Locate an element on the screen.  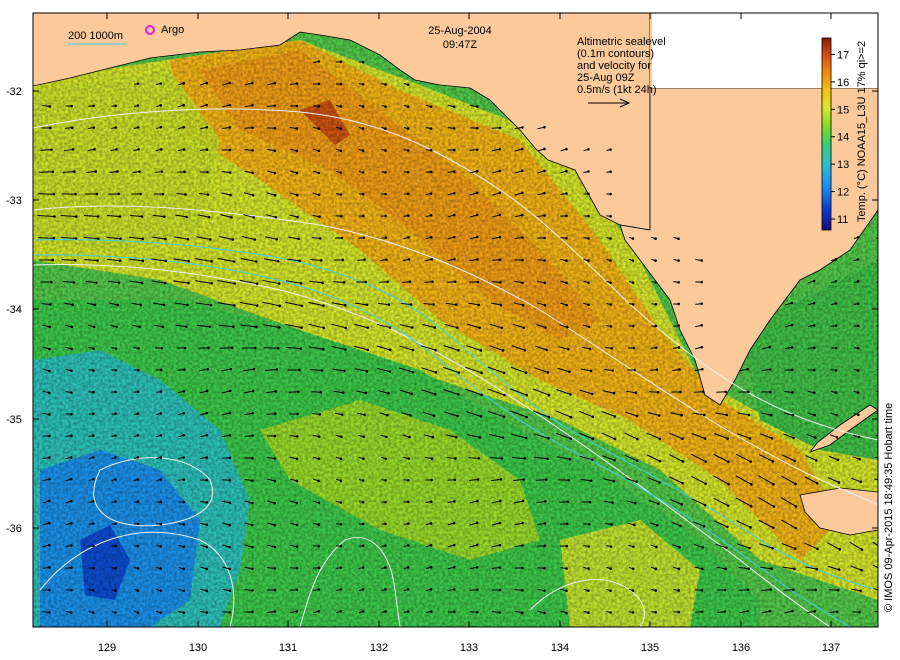
colorbar-tick-label: 13 is located at coordinates (843, 165).